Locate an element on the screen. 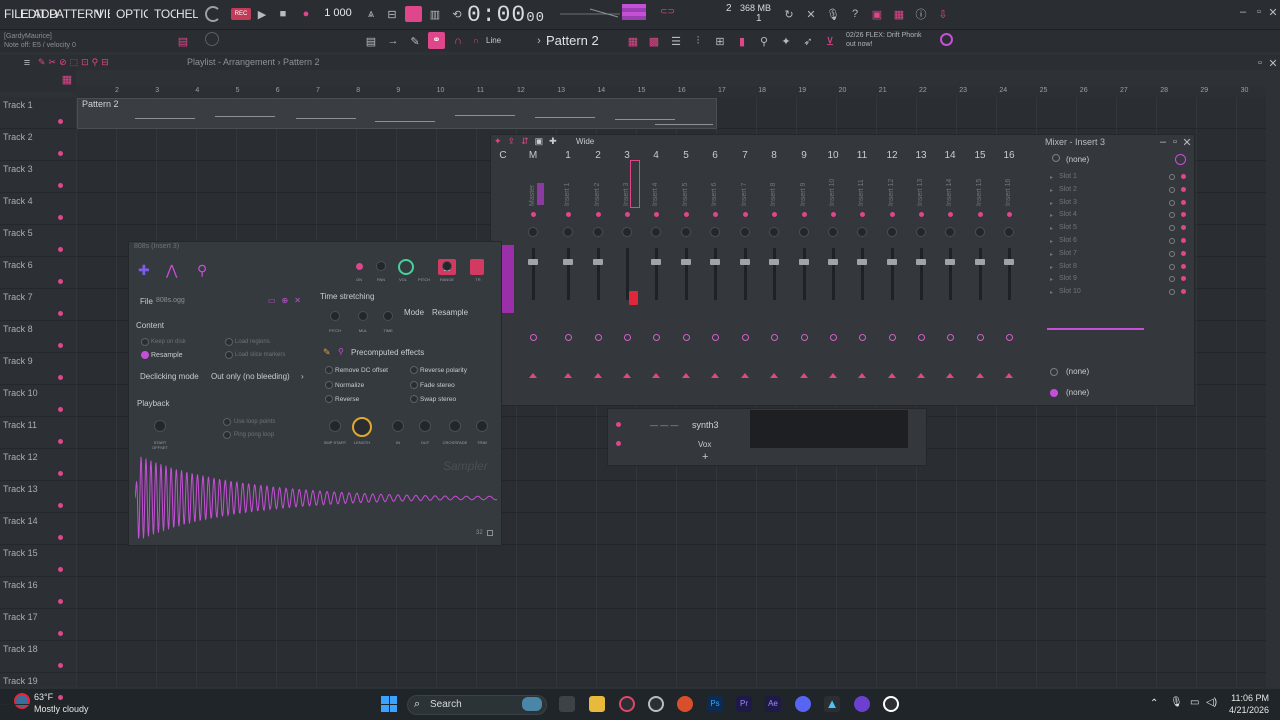 Image resolution: width=1280 pixels, height=720 pixels. sample-file: 808s.ogg is located at coordinates (170, 300).